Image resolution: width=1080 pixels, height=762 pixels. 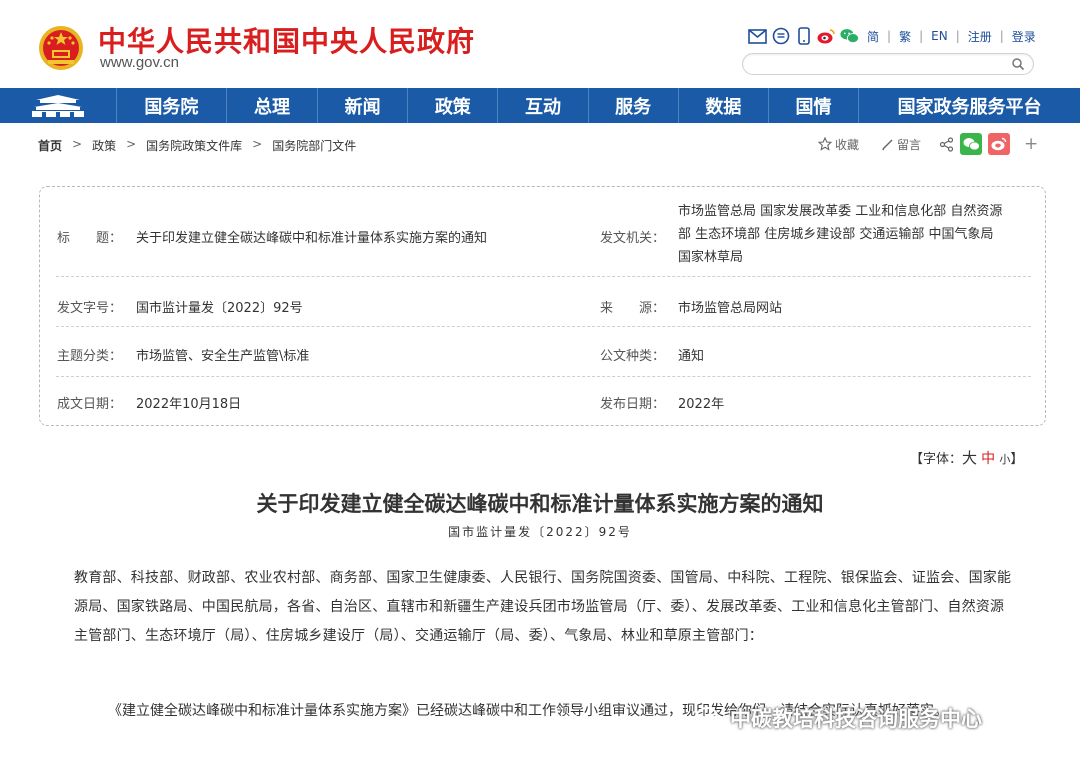 I want to click on mail-icon, so click(x=757, y=36).